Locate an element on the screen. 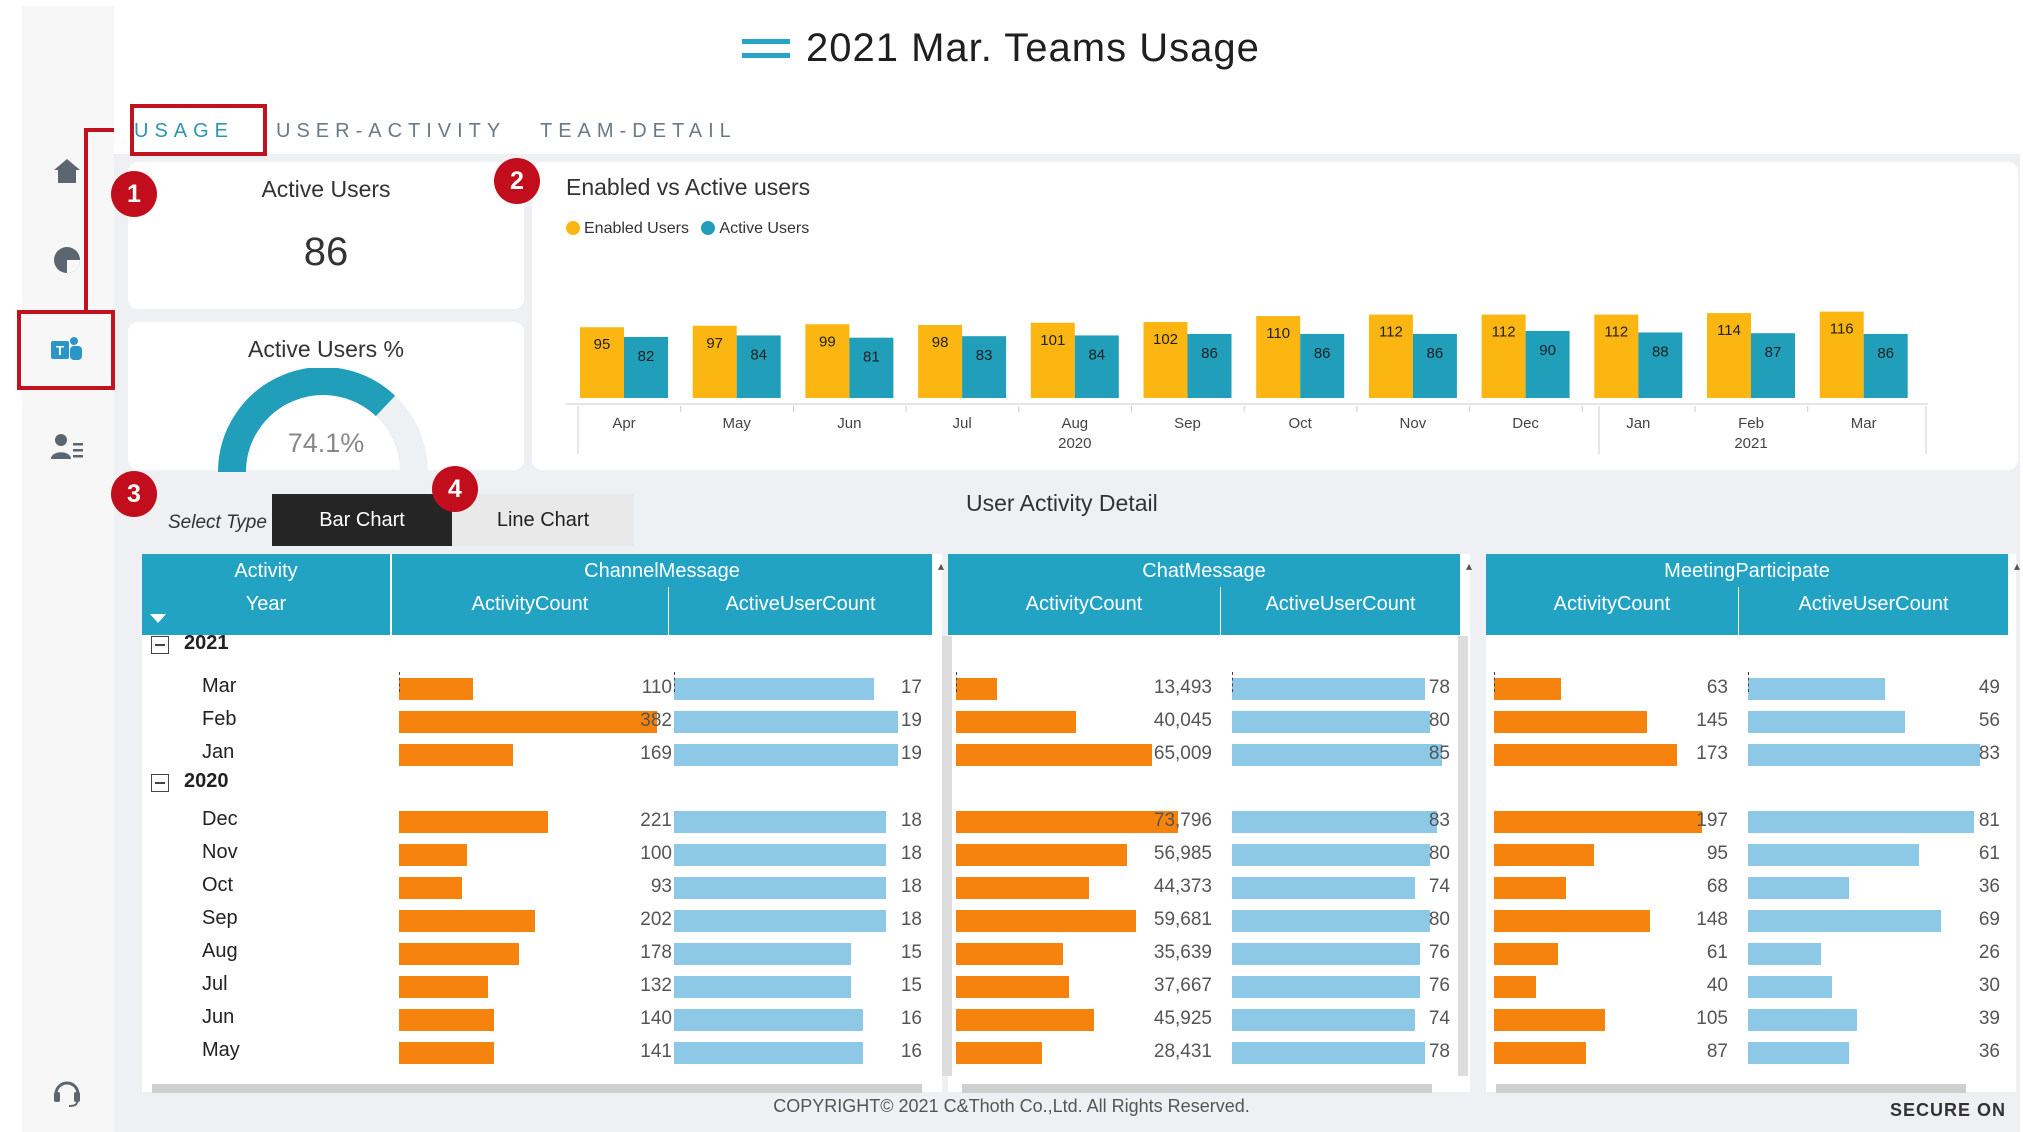  tab-user-activity: USER-ACTIVITY is located at coordinates (391, 131).